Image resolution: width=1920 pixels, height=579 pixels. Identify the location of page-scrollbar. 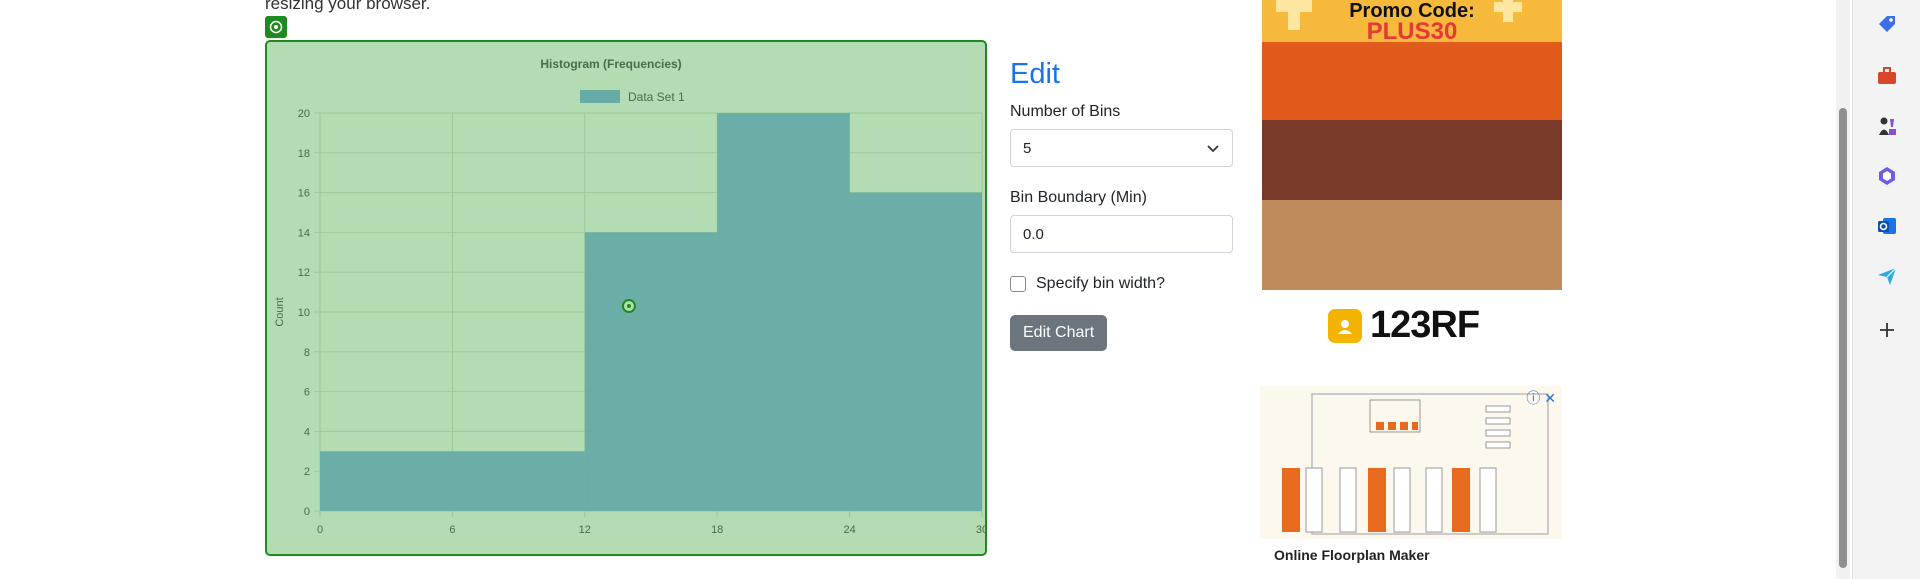
(1843, 289).